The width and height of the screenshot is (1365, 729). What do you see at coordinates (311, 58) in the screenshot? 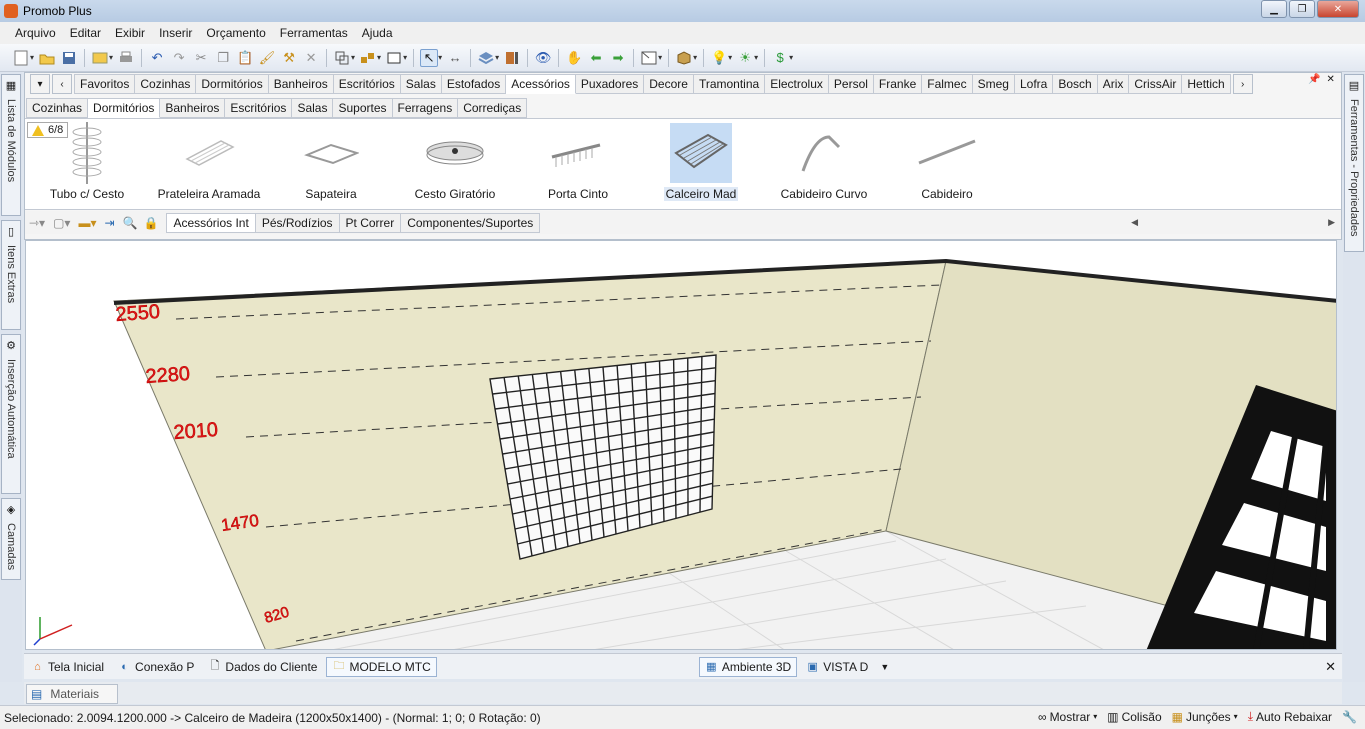
I see `delete-icon: ✕` at bounding box center [311, 58].